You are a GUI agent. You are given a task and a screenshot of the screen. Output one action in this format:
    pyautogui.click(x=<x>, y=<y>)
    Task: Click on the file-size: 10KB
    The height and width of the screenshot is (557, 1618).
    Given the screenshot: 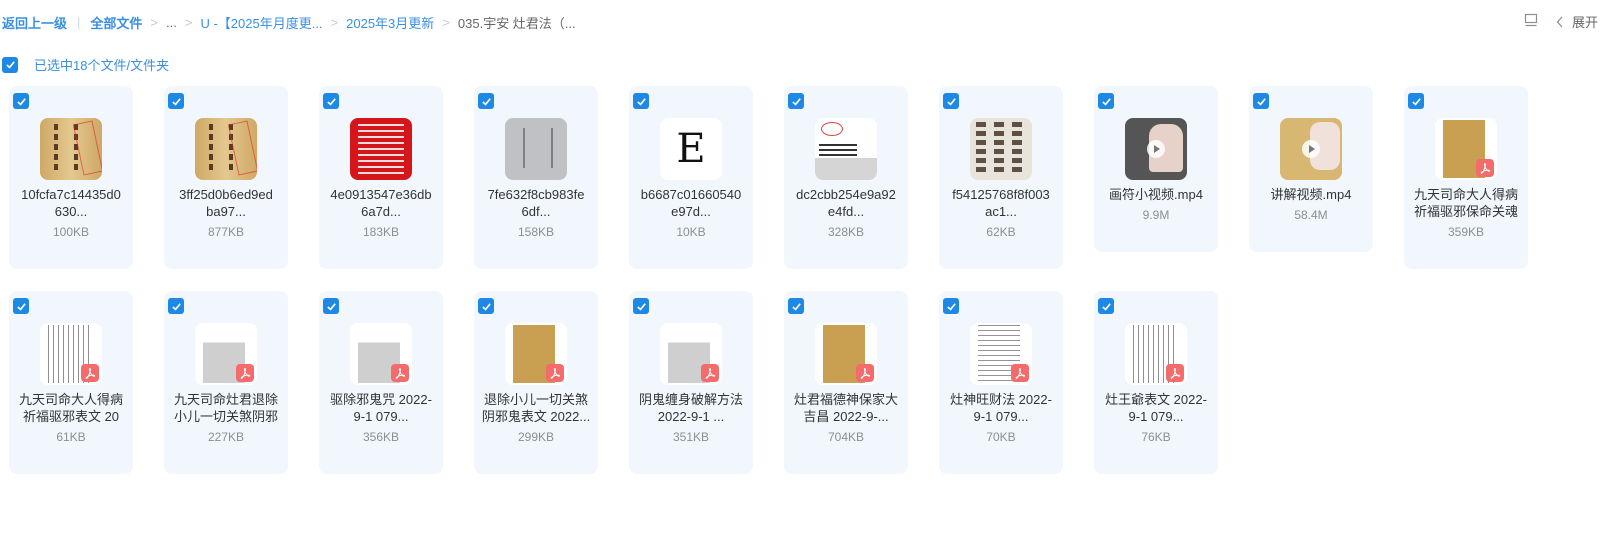 What is the action you would take?
    pyautogui.click(x=691, y=232)
    